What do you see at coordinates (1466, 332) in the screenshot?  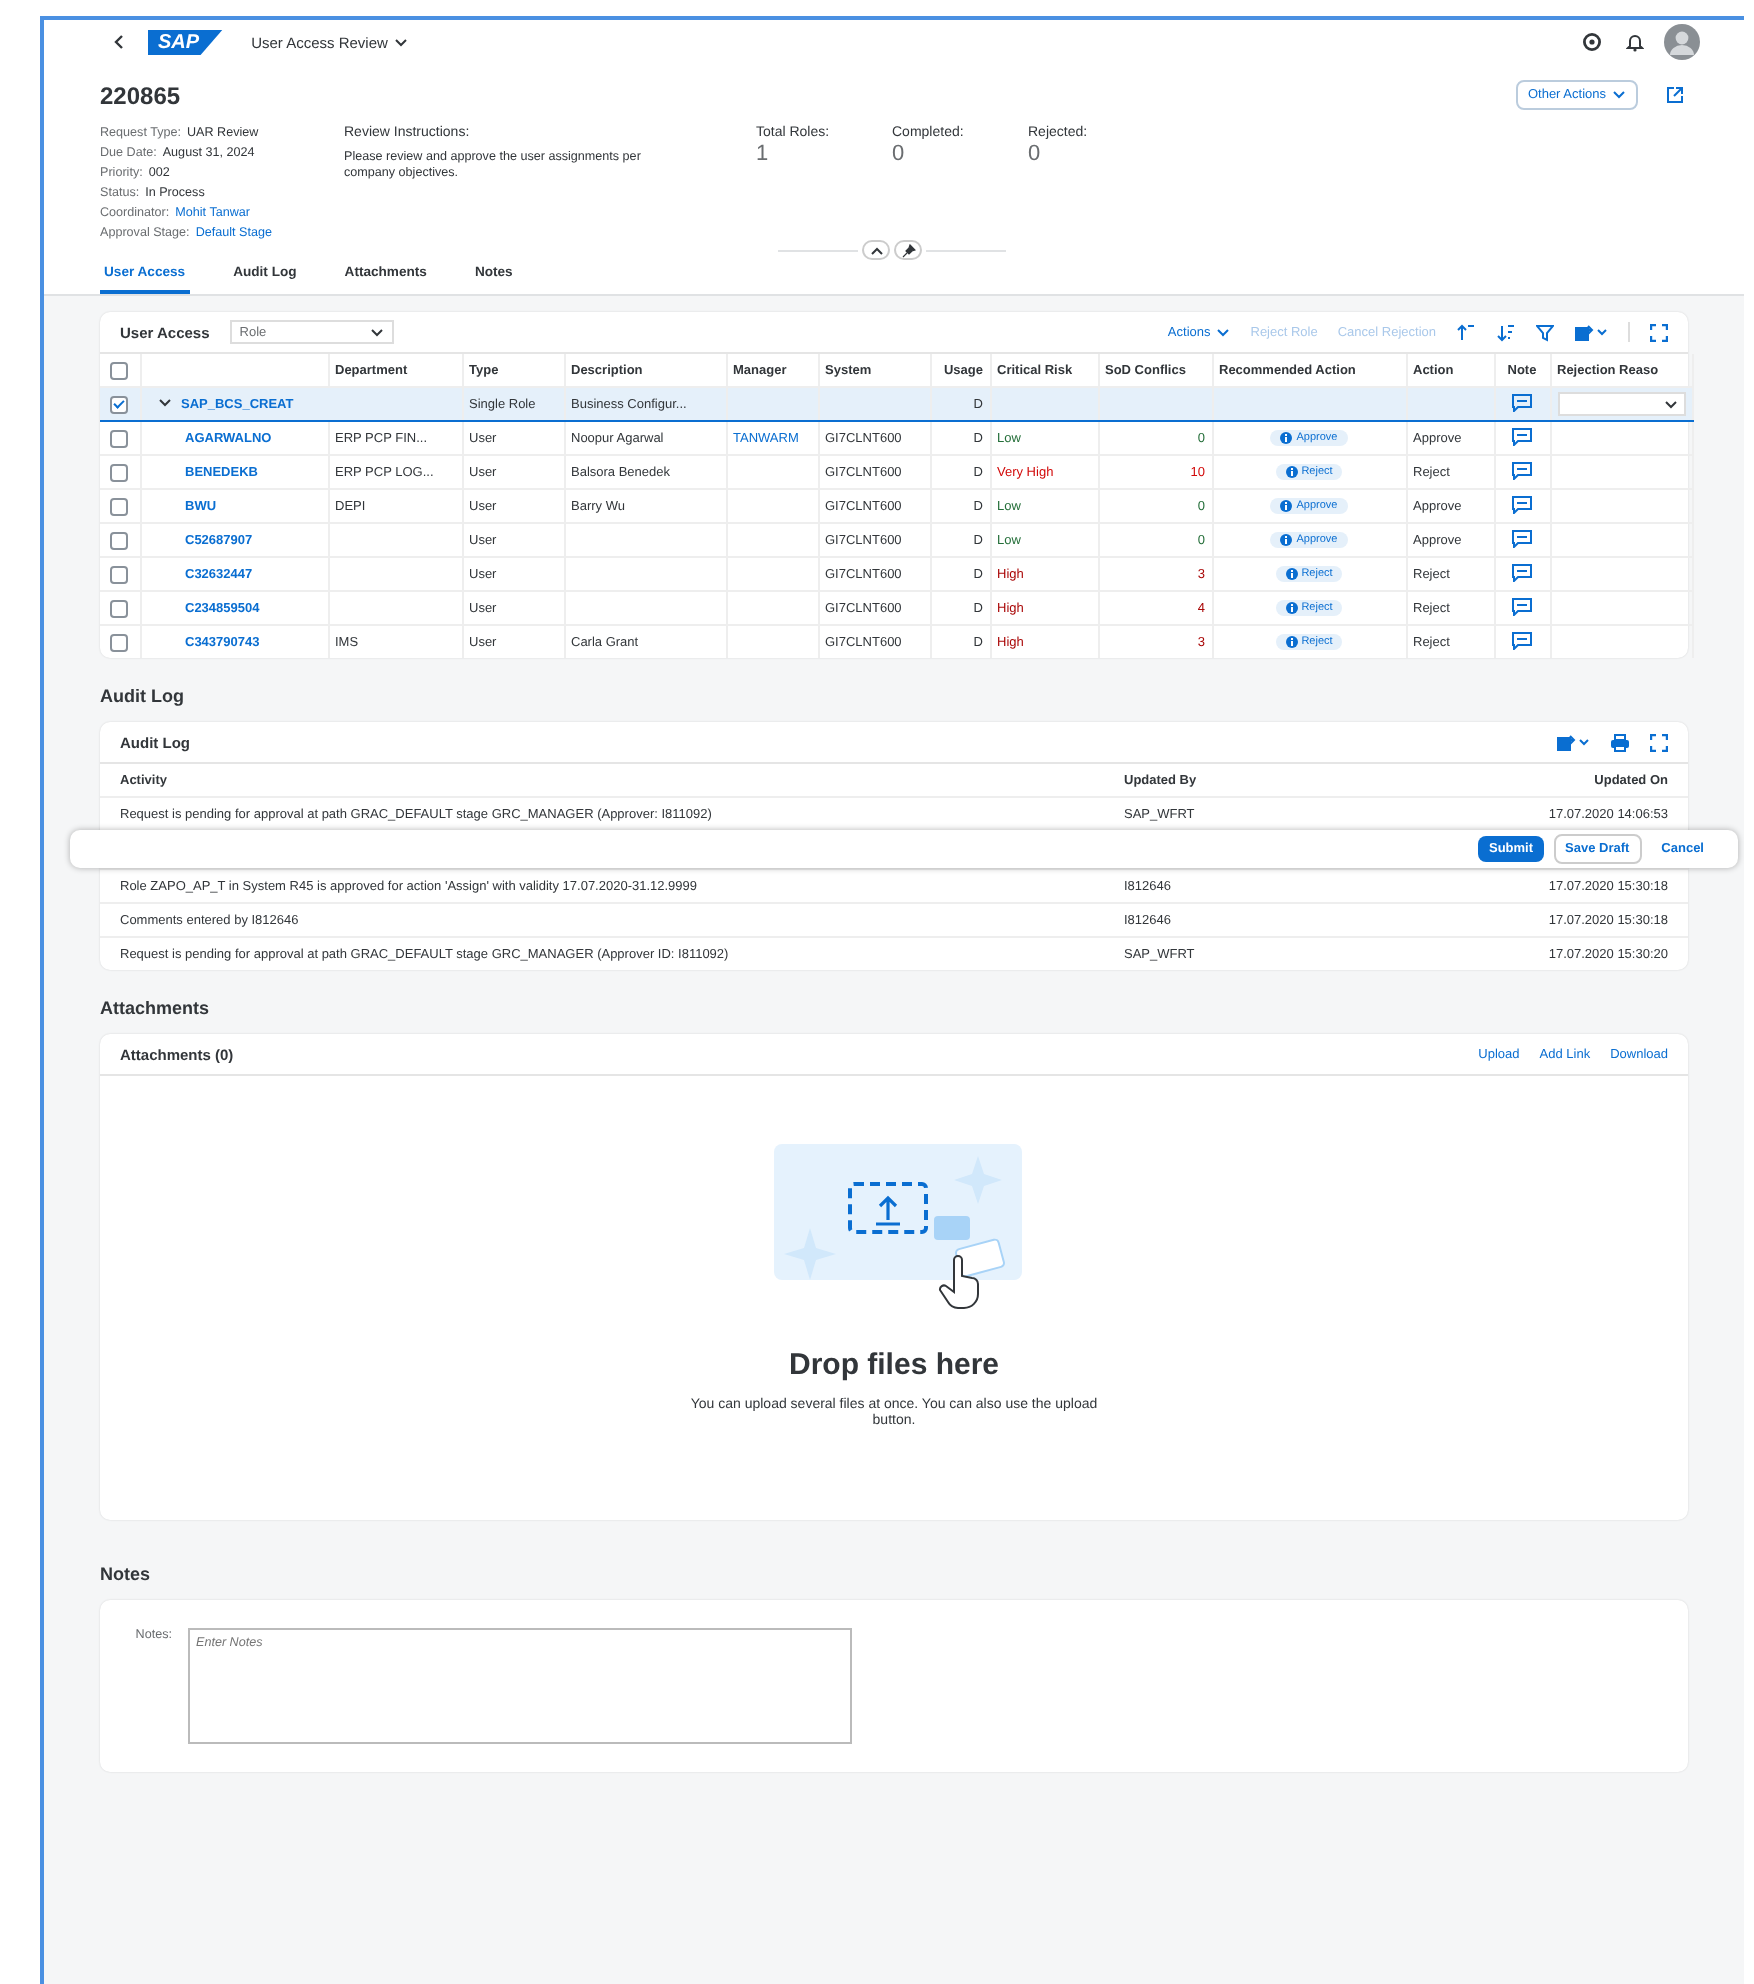 I see `sort-ascending-icon` at bounding box center [1466, 332].